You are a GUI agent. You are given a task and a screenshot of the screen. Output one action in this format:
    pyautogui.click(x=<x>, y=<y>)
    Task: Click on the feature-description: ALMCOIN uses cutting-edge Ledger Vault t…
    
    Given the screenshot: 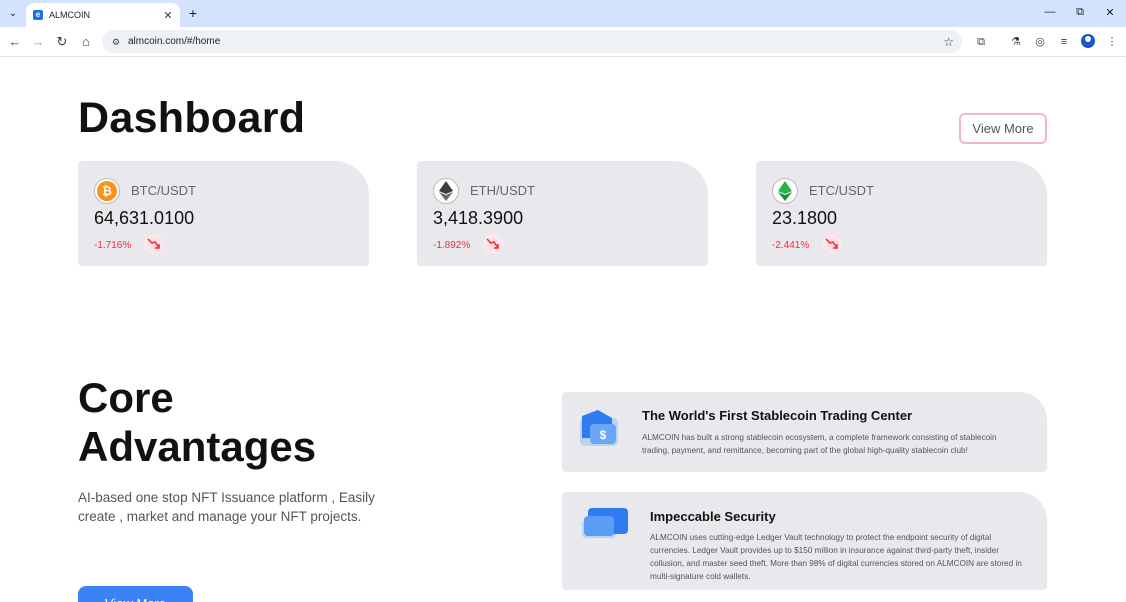 What is the action you would take?
    pyautogui.click(x=836, y=557)
    